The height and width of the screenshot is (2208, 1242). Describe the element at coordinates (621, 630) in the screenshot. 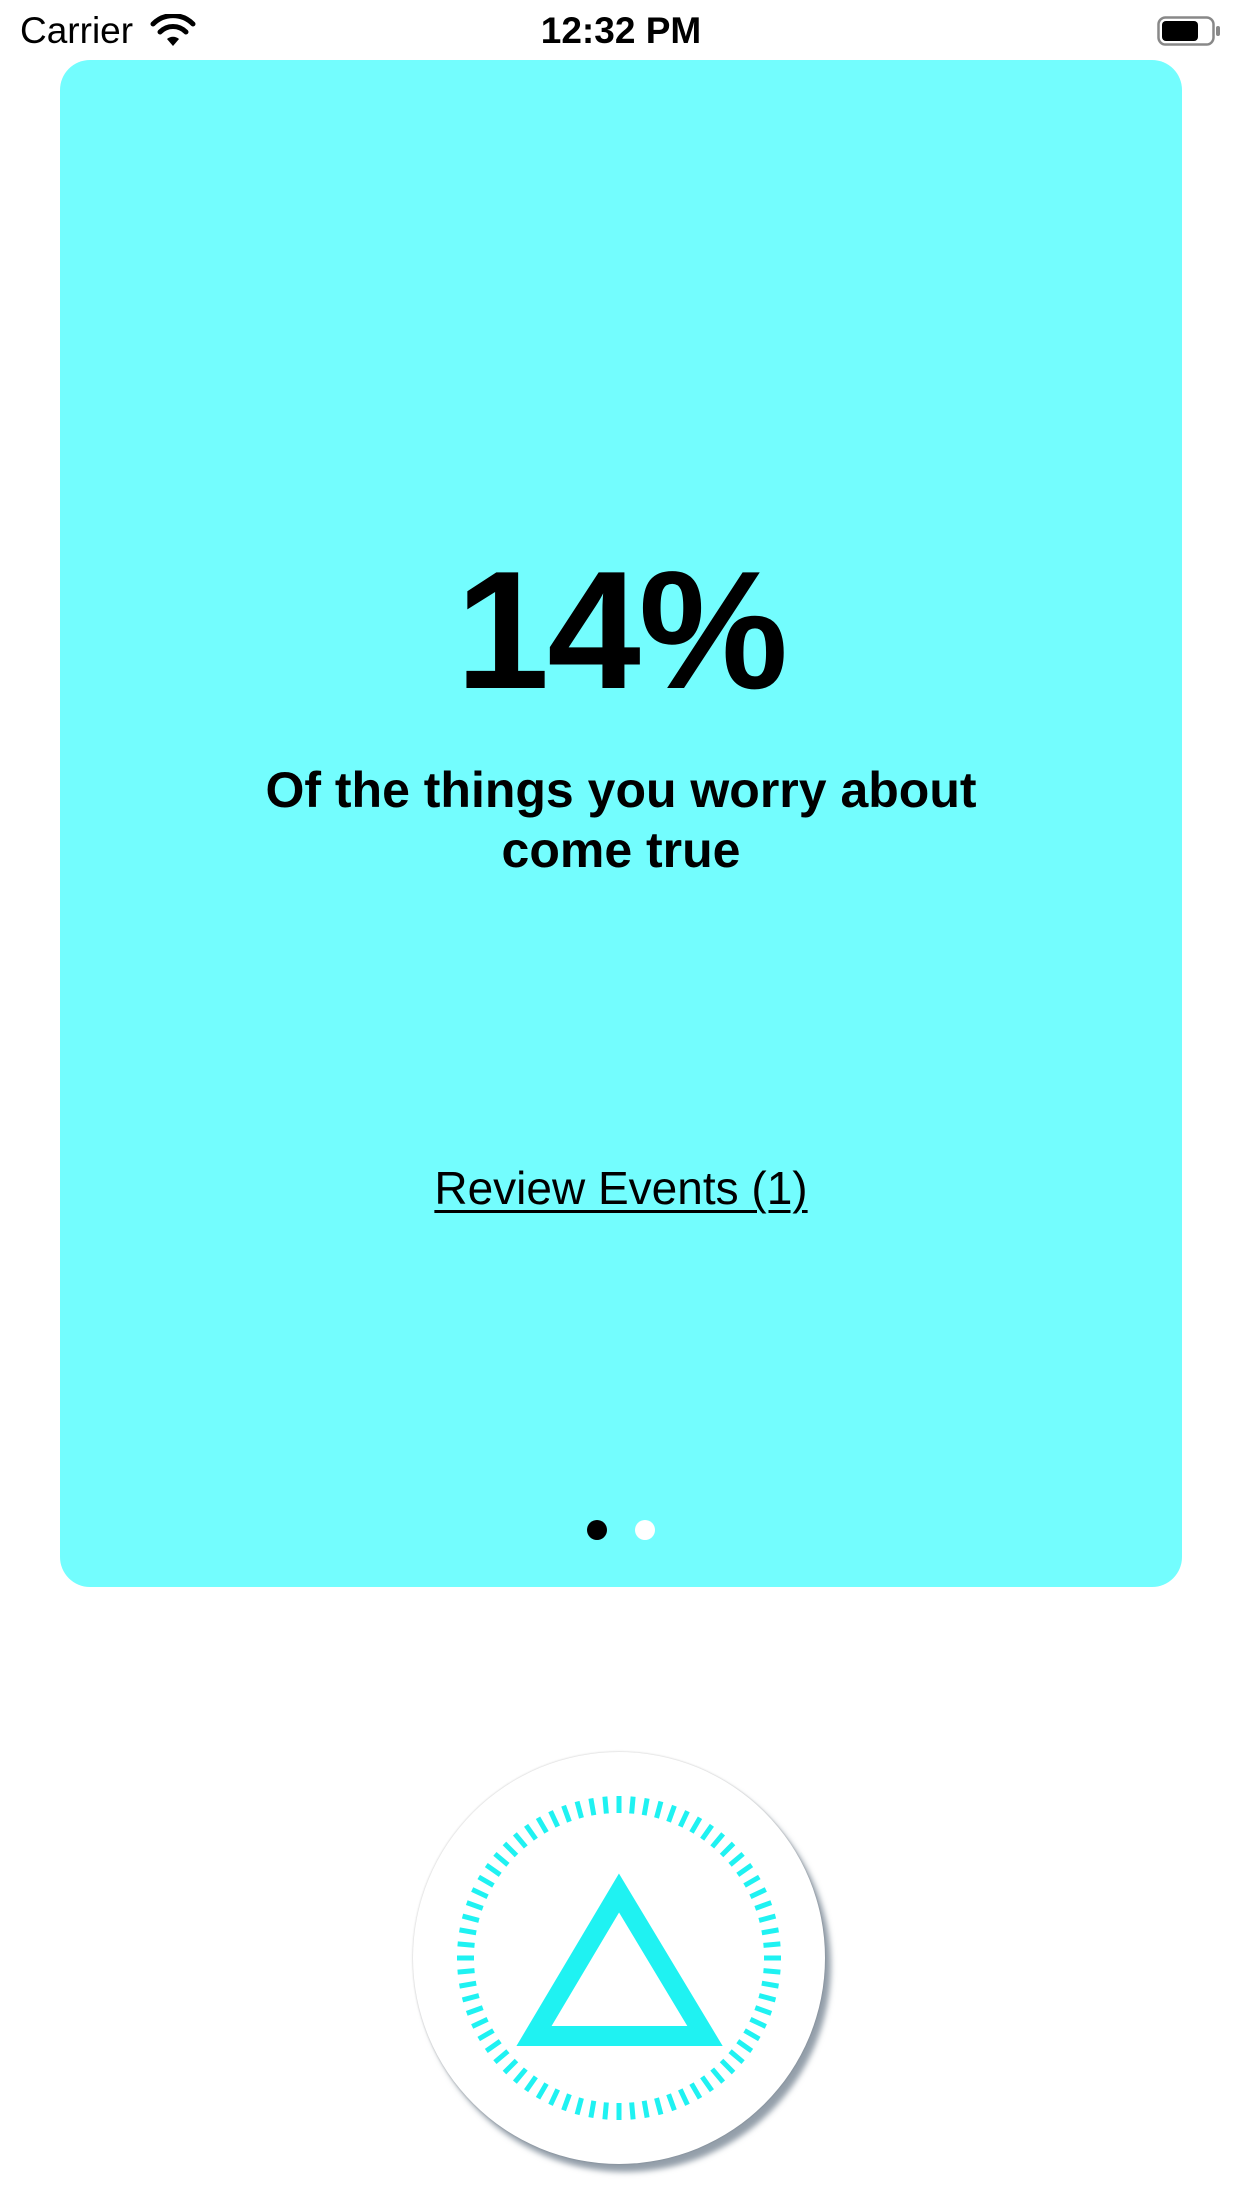

I see `stat-value: 14%` at that location.